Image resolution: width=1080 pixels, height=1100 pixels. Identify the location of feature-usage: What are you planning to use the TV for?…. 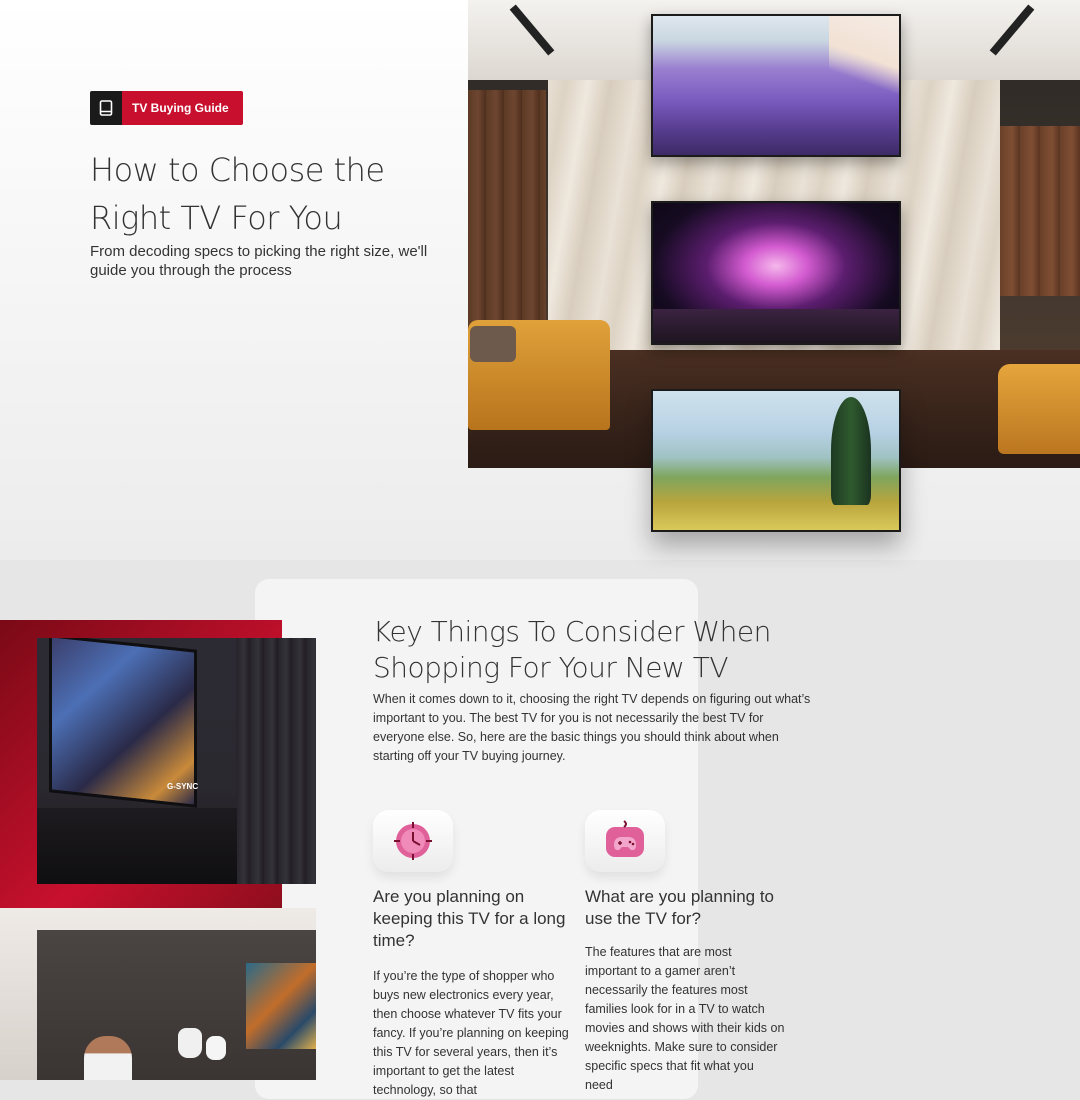
(685, 952).